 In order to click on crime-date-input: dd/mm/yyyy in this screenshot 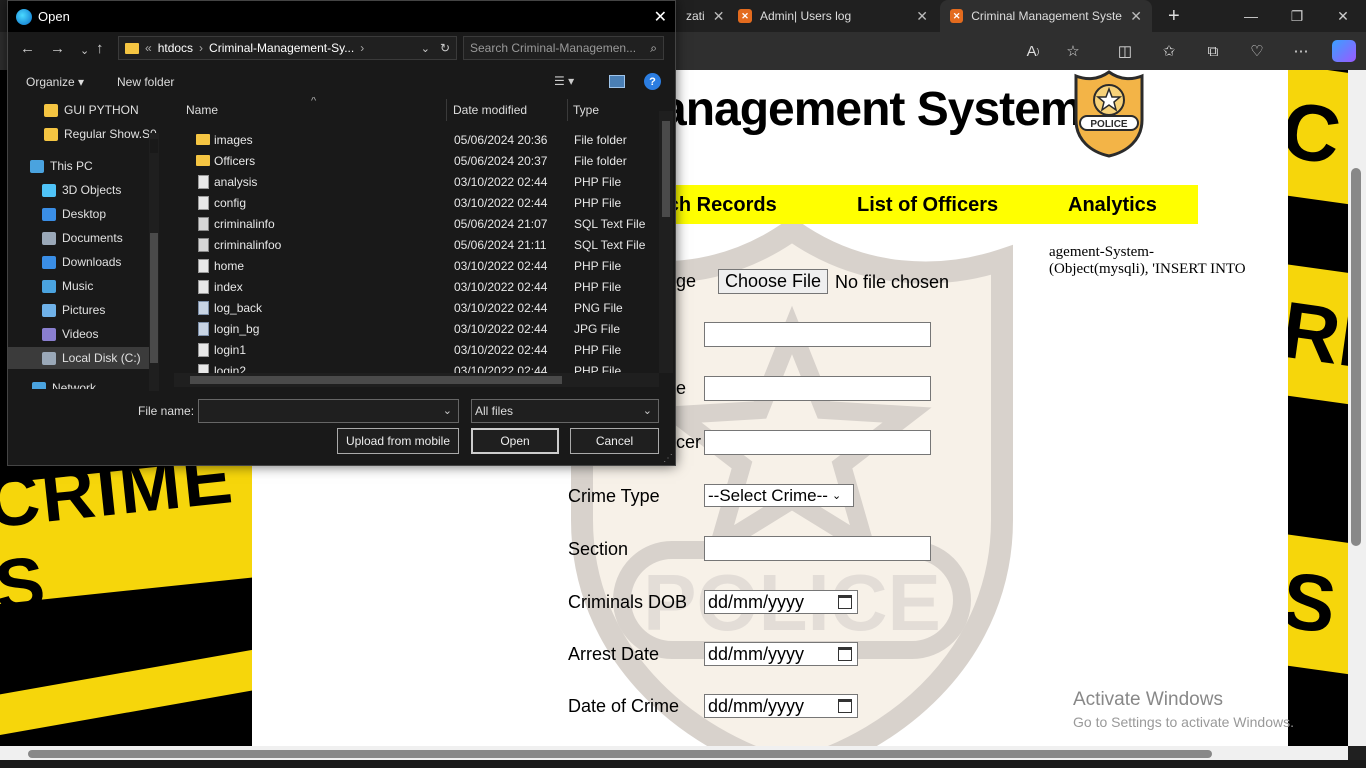, I will do `click(781, 706)`.